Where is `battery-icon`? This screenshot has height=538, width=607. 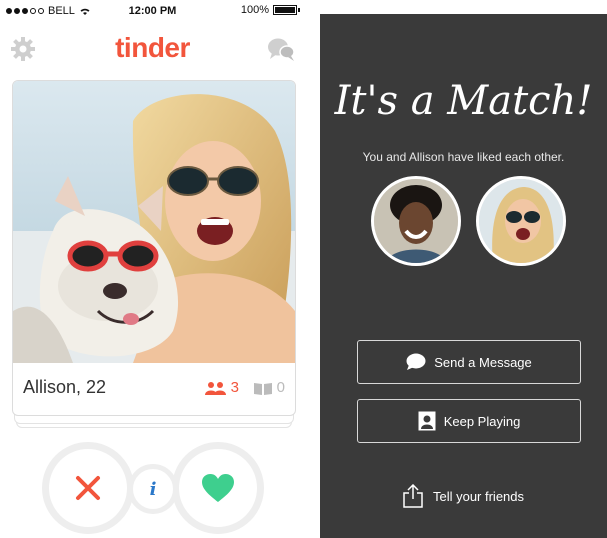 battery-icon is located at coordinates (286, 10).